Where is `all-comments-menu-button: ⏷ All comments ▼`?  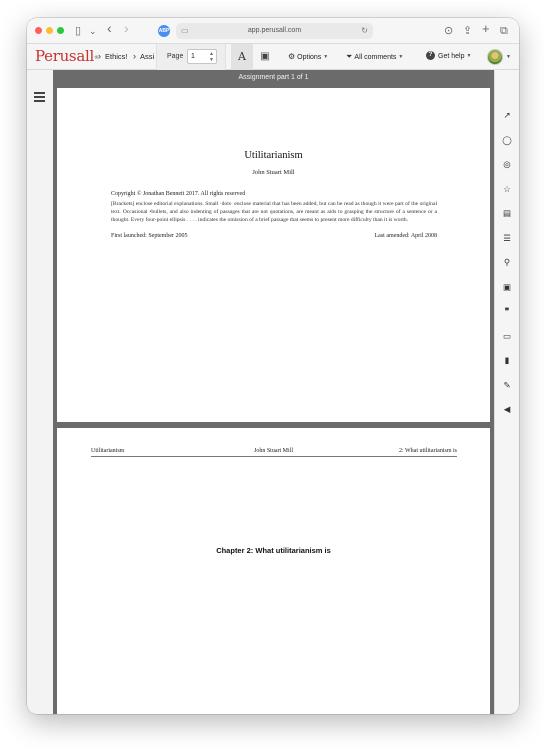 all-comments-menu-button: ⏷ All comments ▼ is located at coordinates (374, 57).